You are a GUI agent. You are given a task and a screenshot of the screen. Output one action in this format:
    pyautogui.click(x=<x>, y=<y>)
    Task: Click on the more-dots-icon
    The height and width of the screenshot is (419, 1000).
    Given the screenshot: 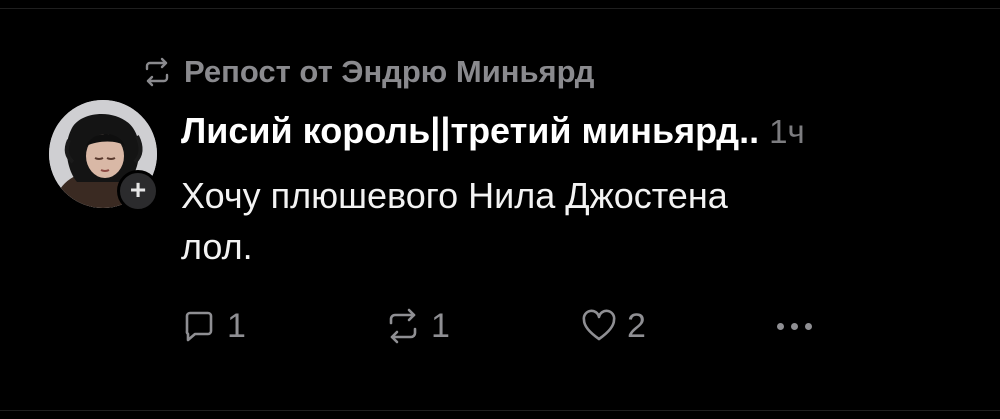 What is the action you would take?
    pyautogui.click(x=794, y=326)
    